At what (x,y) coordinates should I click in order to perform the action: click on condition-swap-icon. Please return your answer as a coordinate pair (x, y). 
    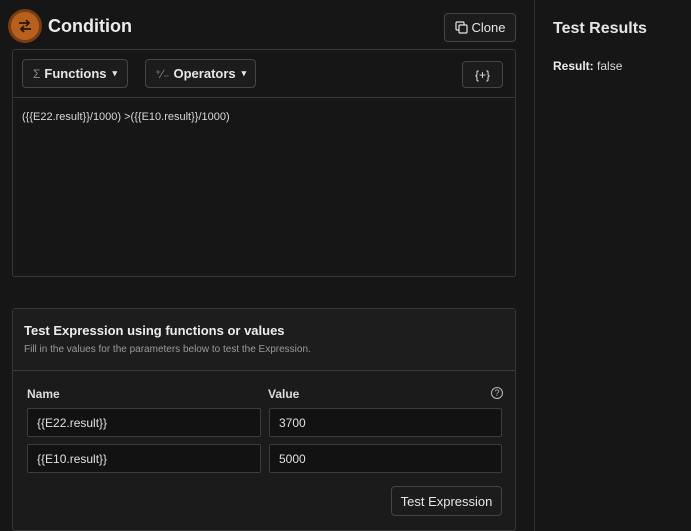
    Looking at the image, I should click on (25, 26).